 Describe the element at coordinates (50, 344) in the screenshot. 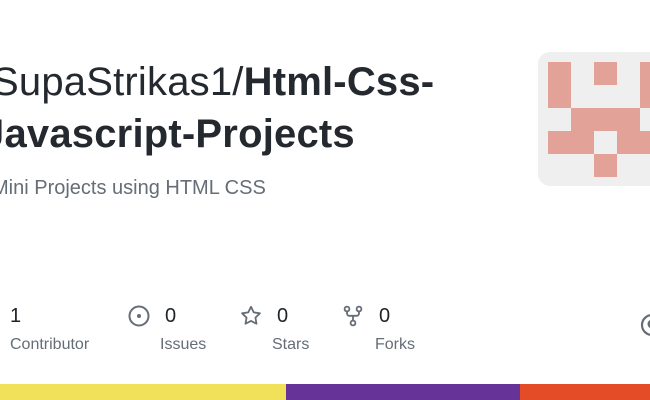

I see `contributors-label: Contributor` at that location.